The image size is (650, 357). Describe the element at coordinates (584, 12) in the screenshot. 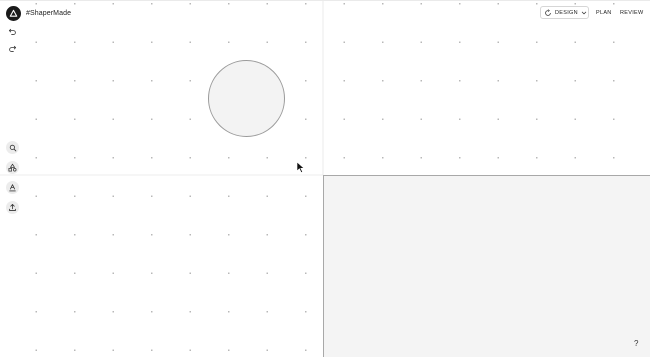

I see `chevron-down-icon` at that location.